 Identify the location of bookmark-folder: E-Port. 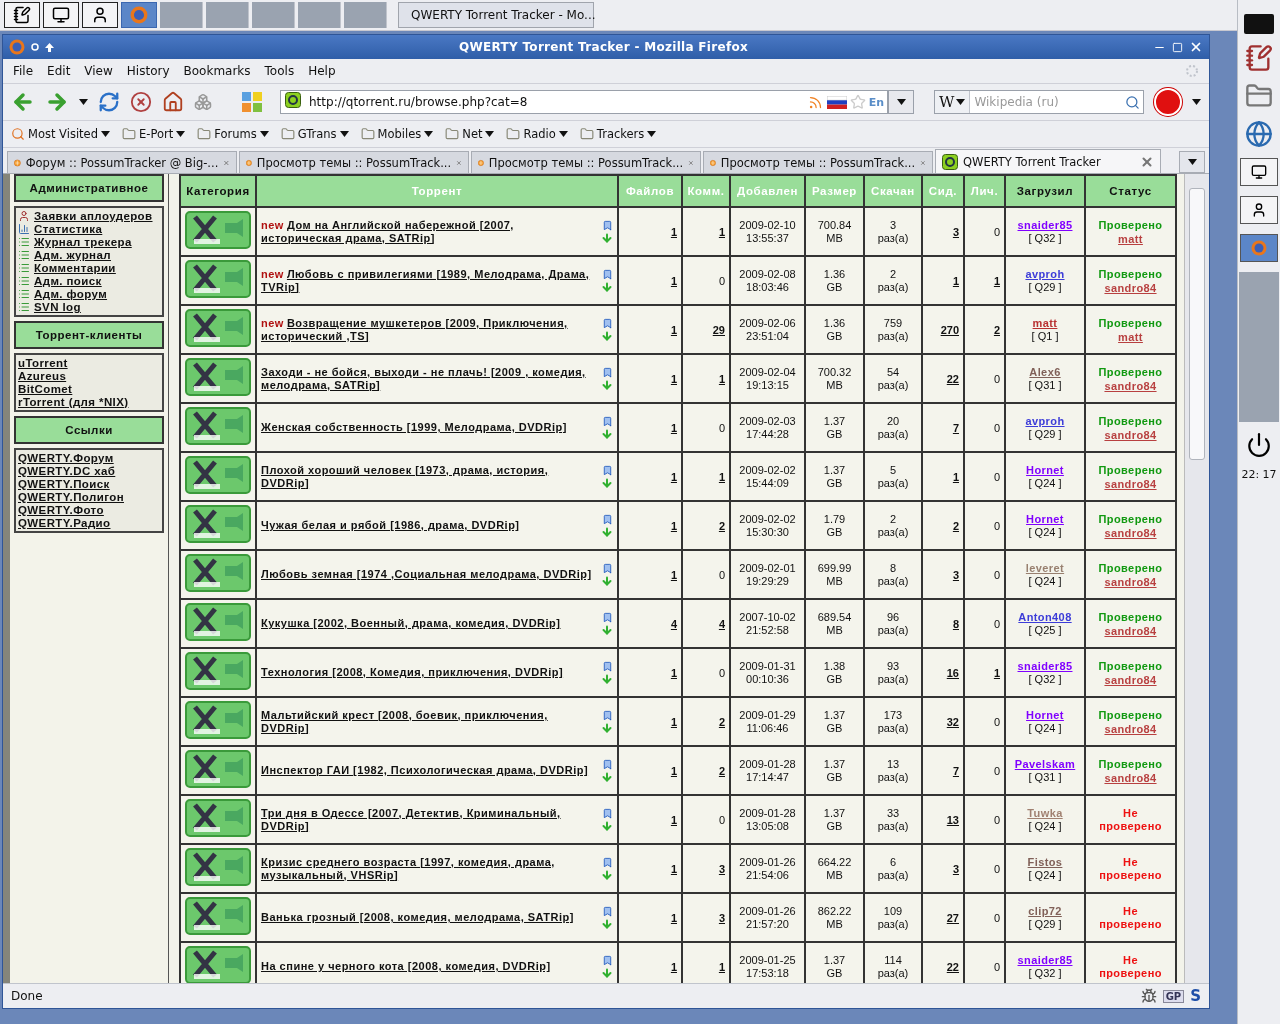
(154, 134).